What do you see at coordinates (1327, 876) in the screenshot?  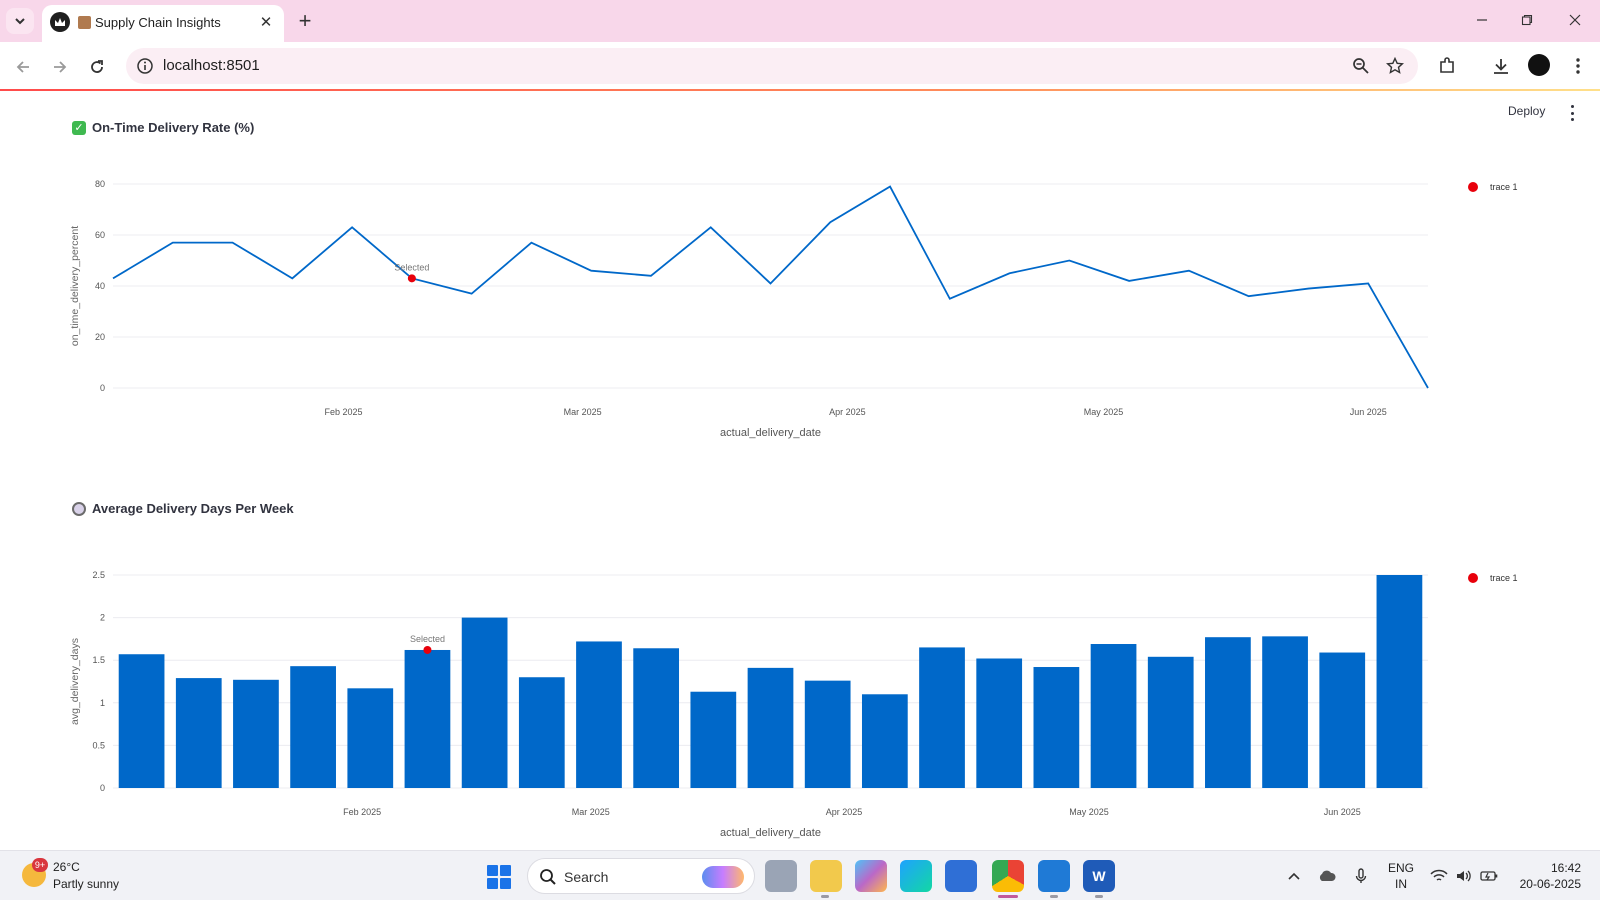 I see `onedrive-icon` at bounding box center [1327, 876].